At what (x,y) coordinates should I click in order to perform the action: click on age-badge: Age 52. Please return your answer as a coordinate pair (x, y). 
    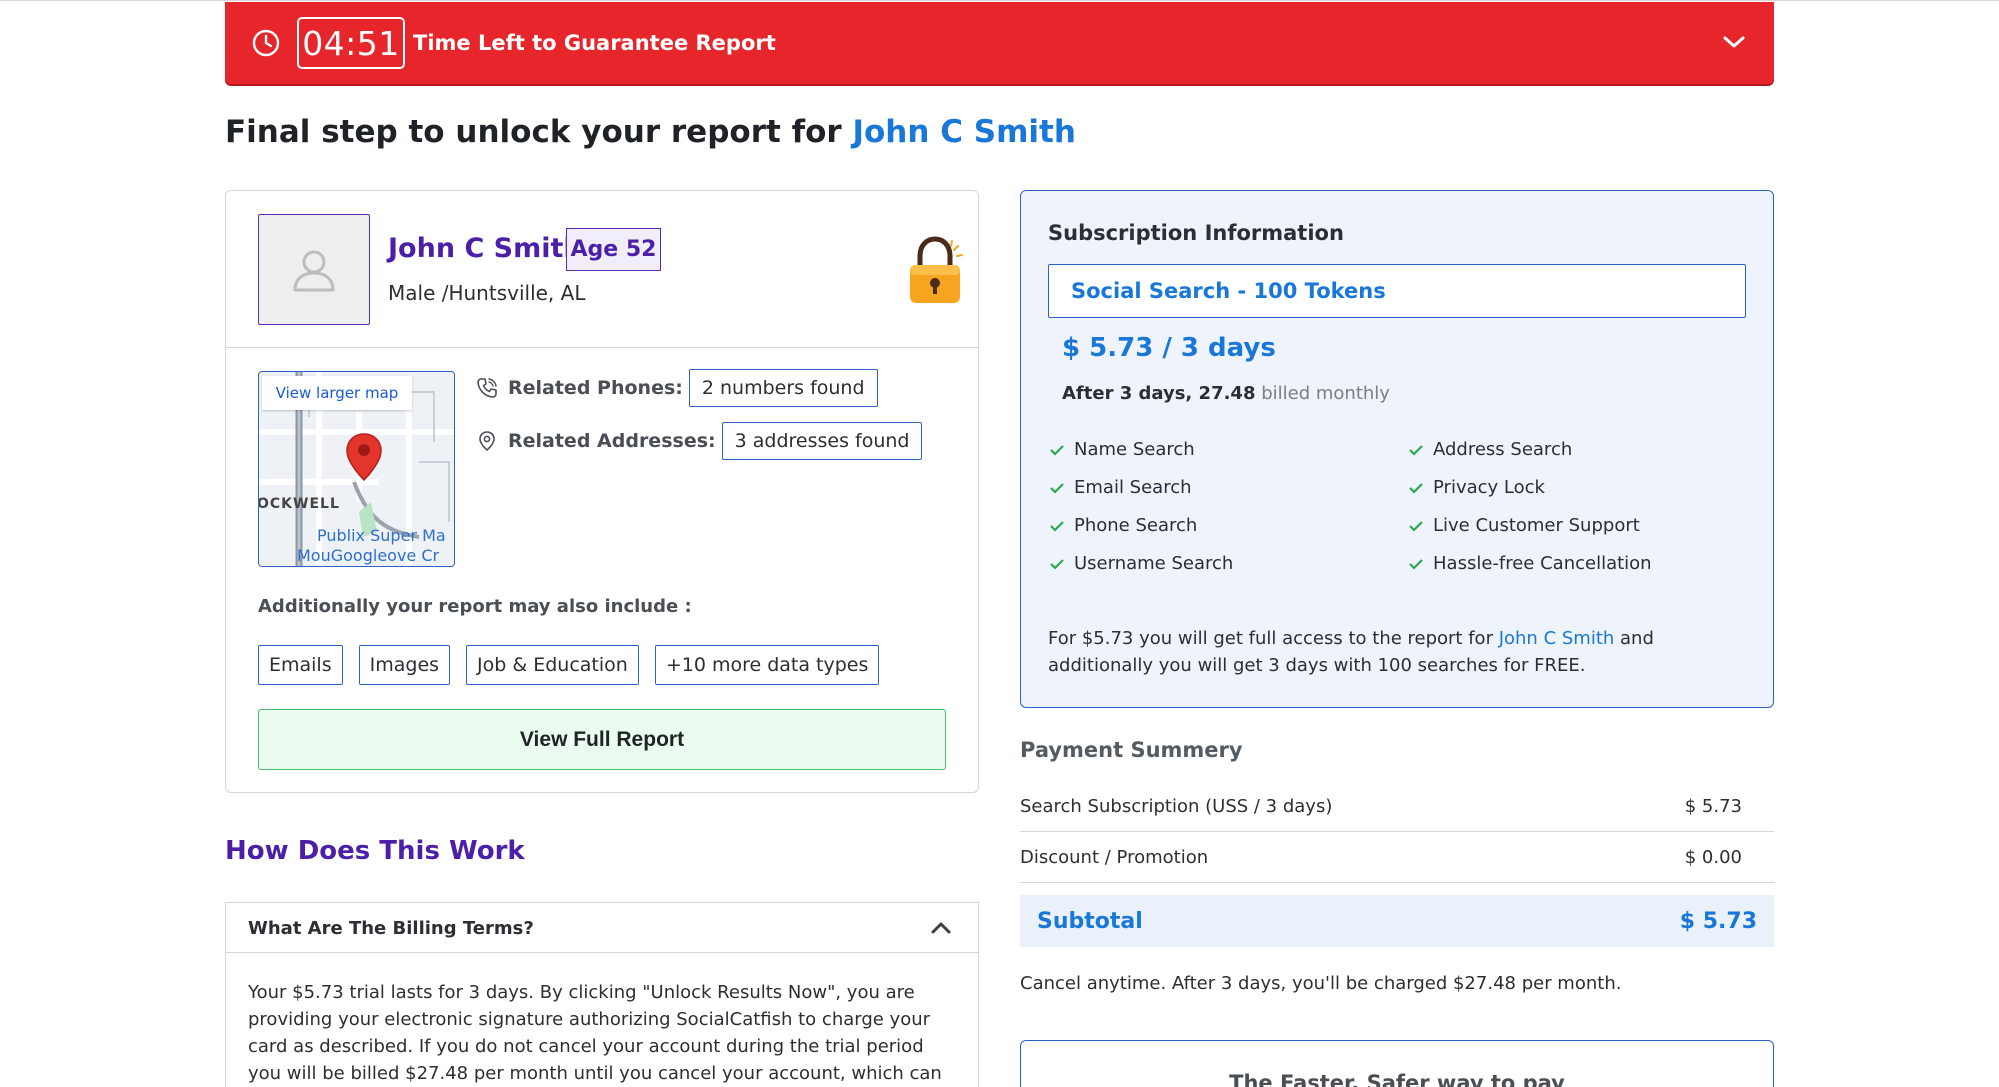
    Looking at the image, I should click on (613, 249).